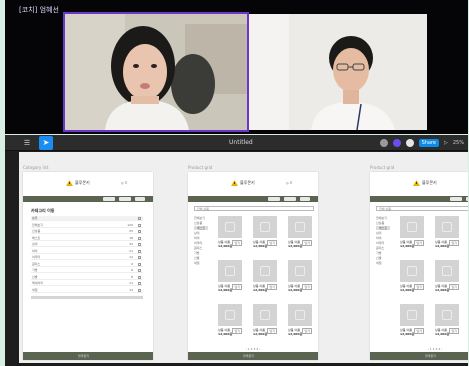  I want to click on list-item: 상의 32, so click(87, 244).